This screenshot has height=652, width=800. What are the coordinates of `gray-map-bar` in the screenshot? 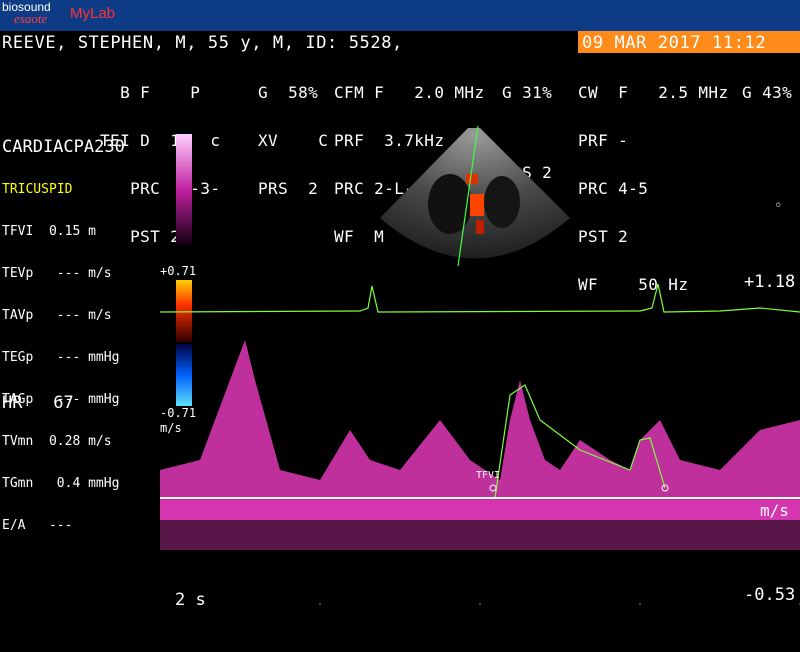 It's located at (184, 190).